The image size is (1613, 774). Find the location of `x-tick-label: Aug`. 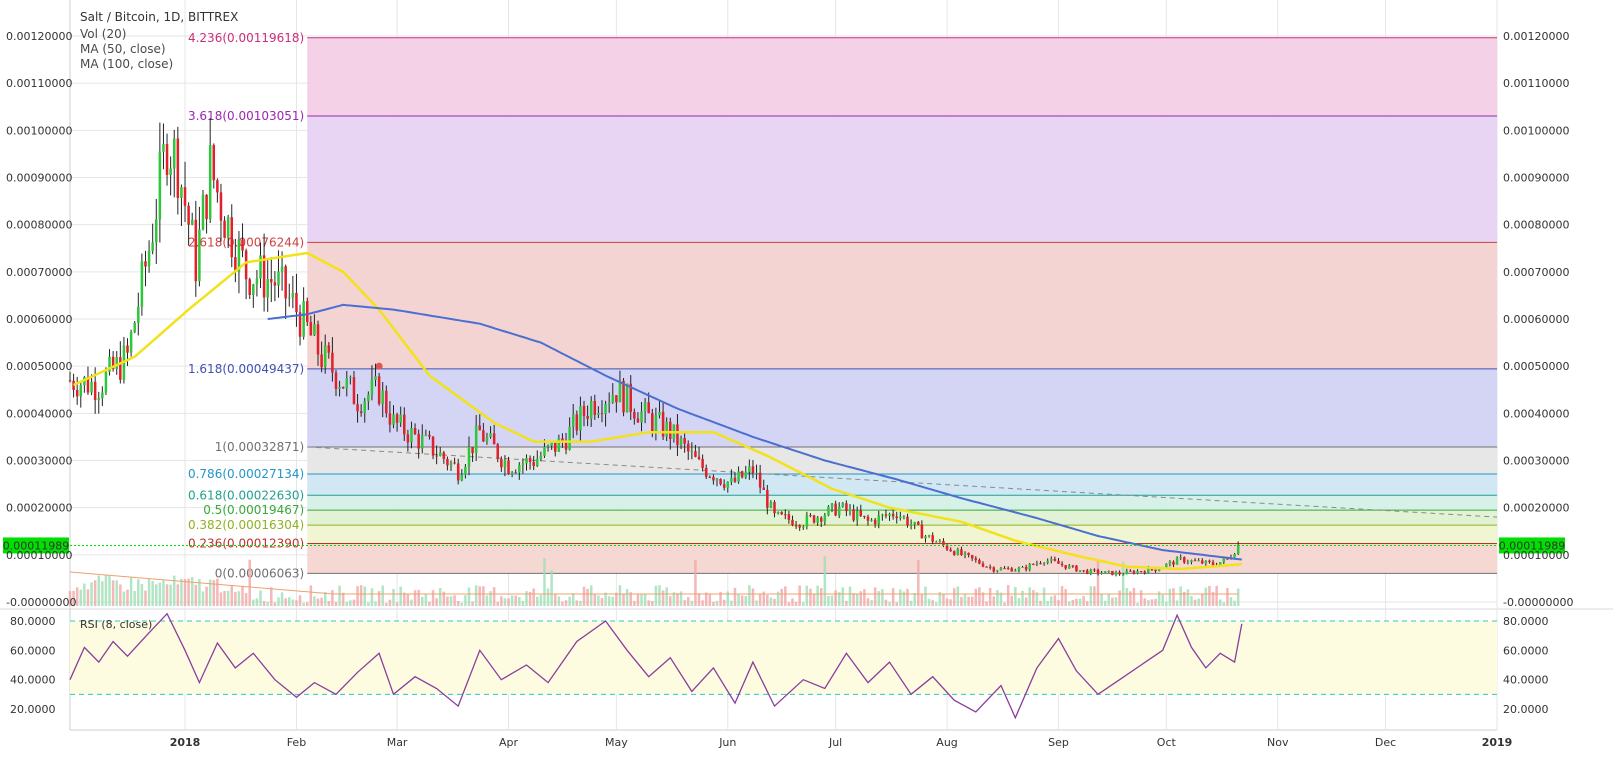

x-tick-label: Aug is located at coordinates (946, 742).